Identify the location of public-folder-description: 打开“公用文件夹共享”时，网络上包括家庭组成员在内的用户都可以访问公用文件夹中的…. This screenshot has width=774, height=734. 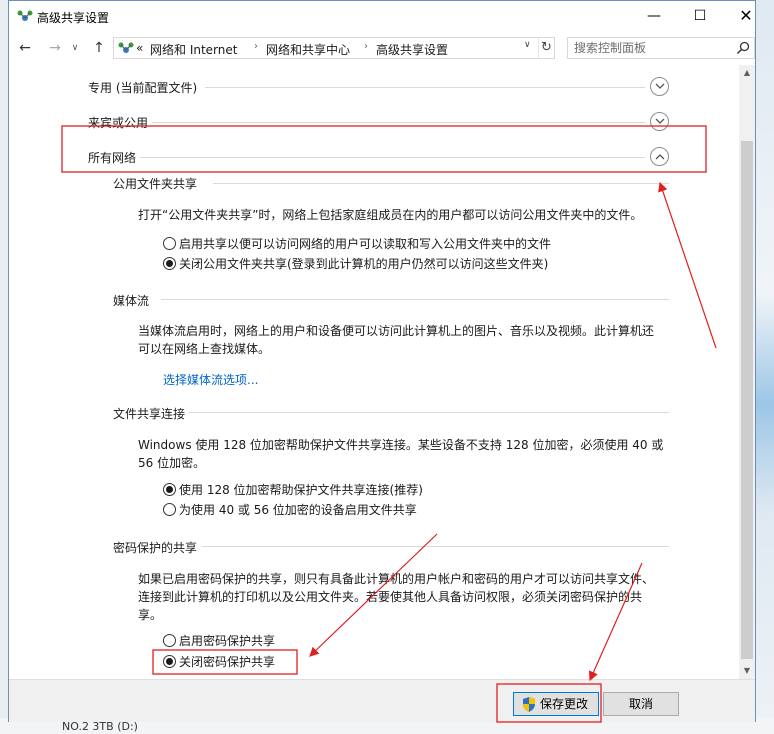
(390, 215).